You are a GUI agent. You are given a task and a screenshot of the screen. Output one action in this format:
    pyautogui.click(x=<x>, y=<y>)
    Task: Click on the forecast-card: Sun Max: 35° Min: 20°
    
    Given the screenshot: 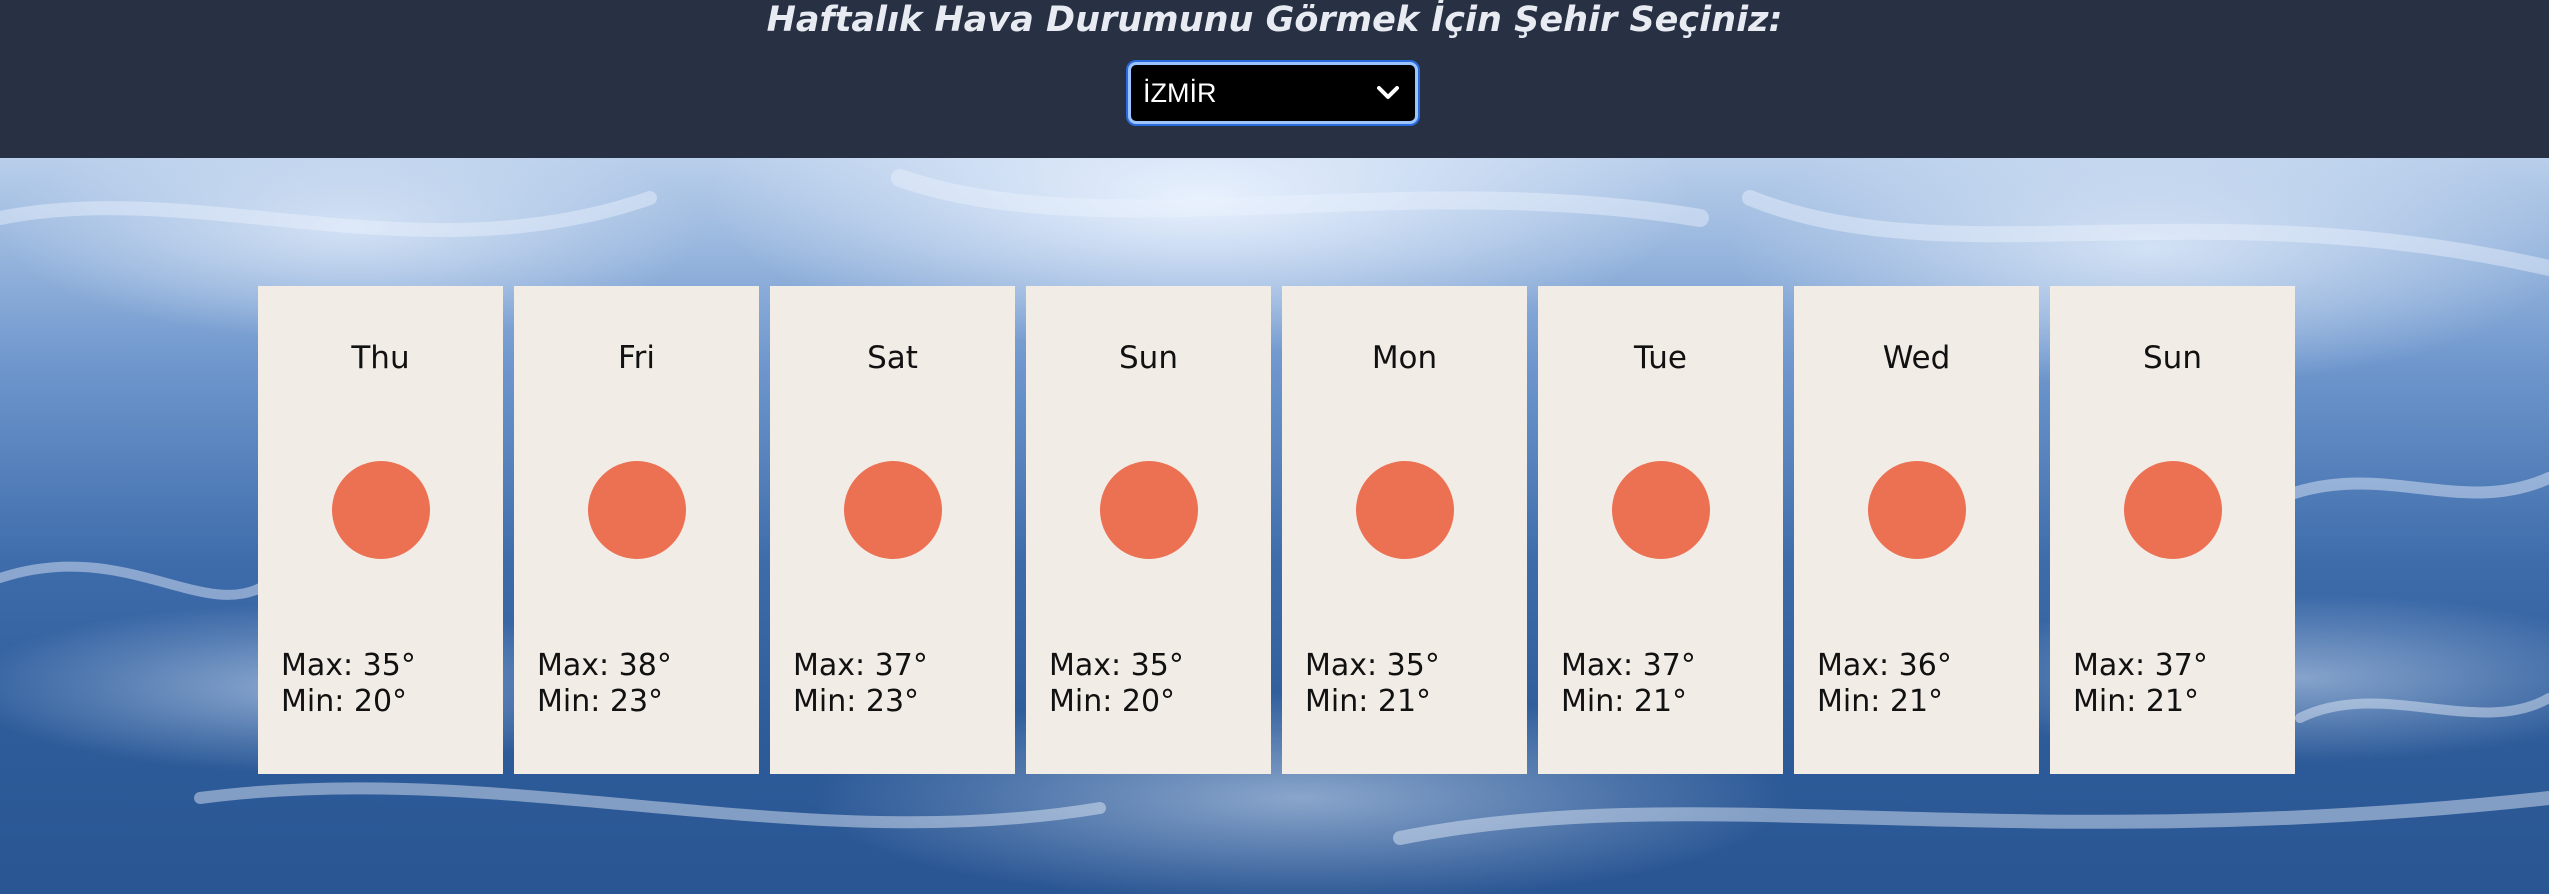 What is the action you would take?
    pyautogui.click(x=1148, y=530)
    